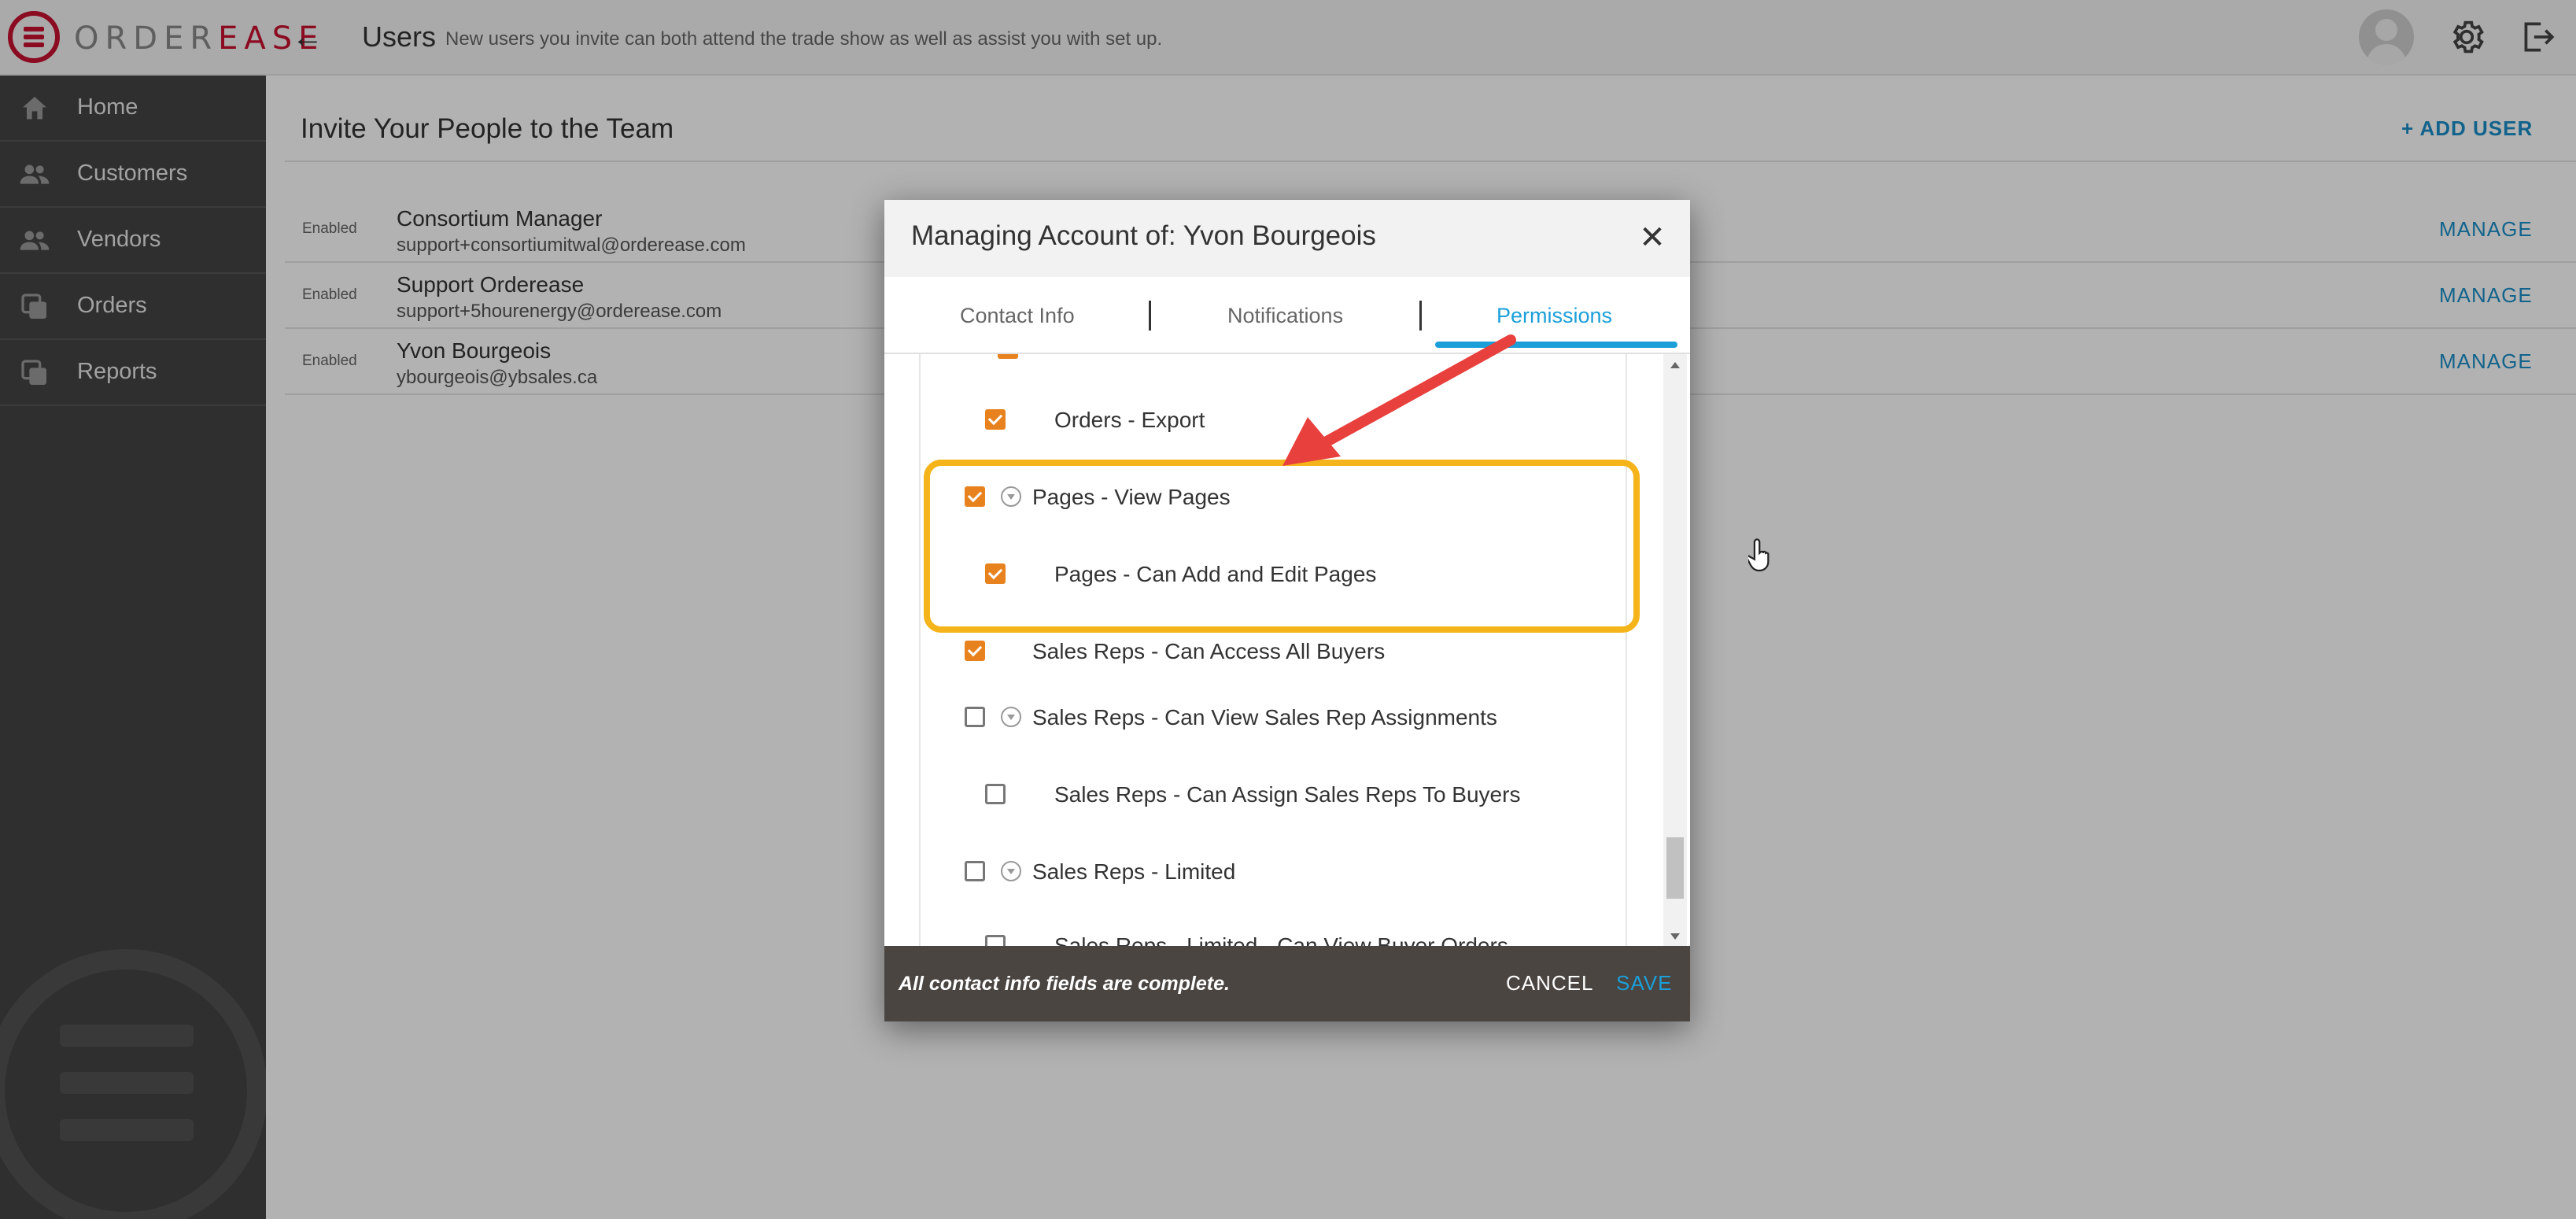 The image size is (2576, 1219). What do you see at coordinates (1273, 872) in the screenshot?
I see `permission-row: Sales Reps - Limited` at bounding box center [1273, 872].